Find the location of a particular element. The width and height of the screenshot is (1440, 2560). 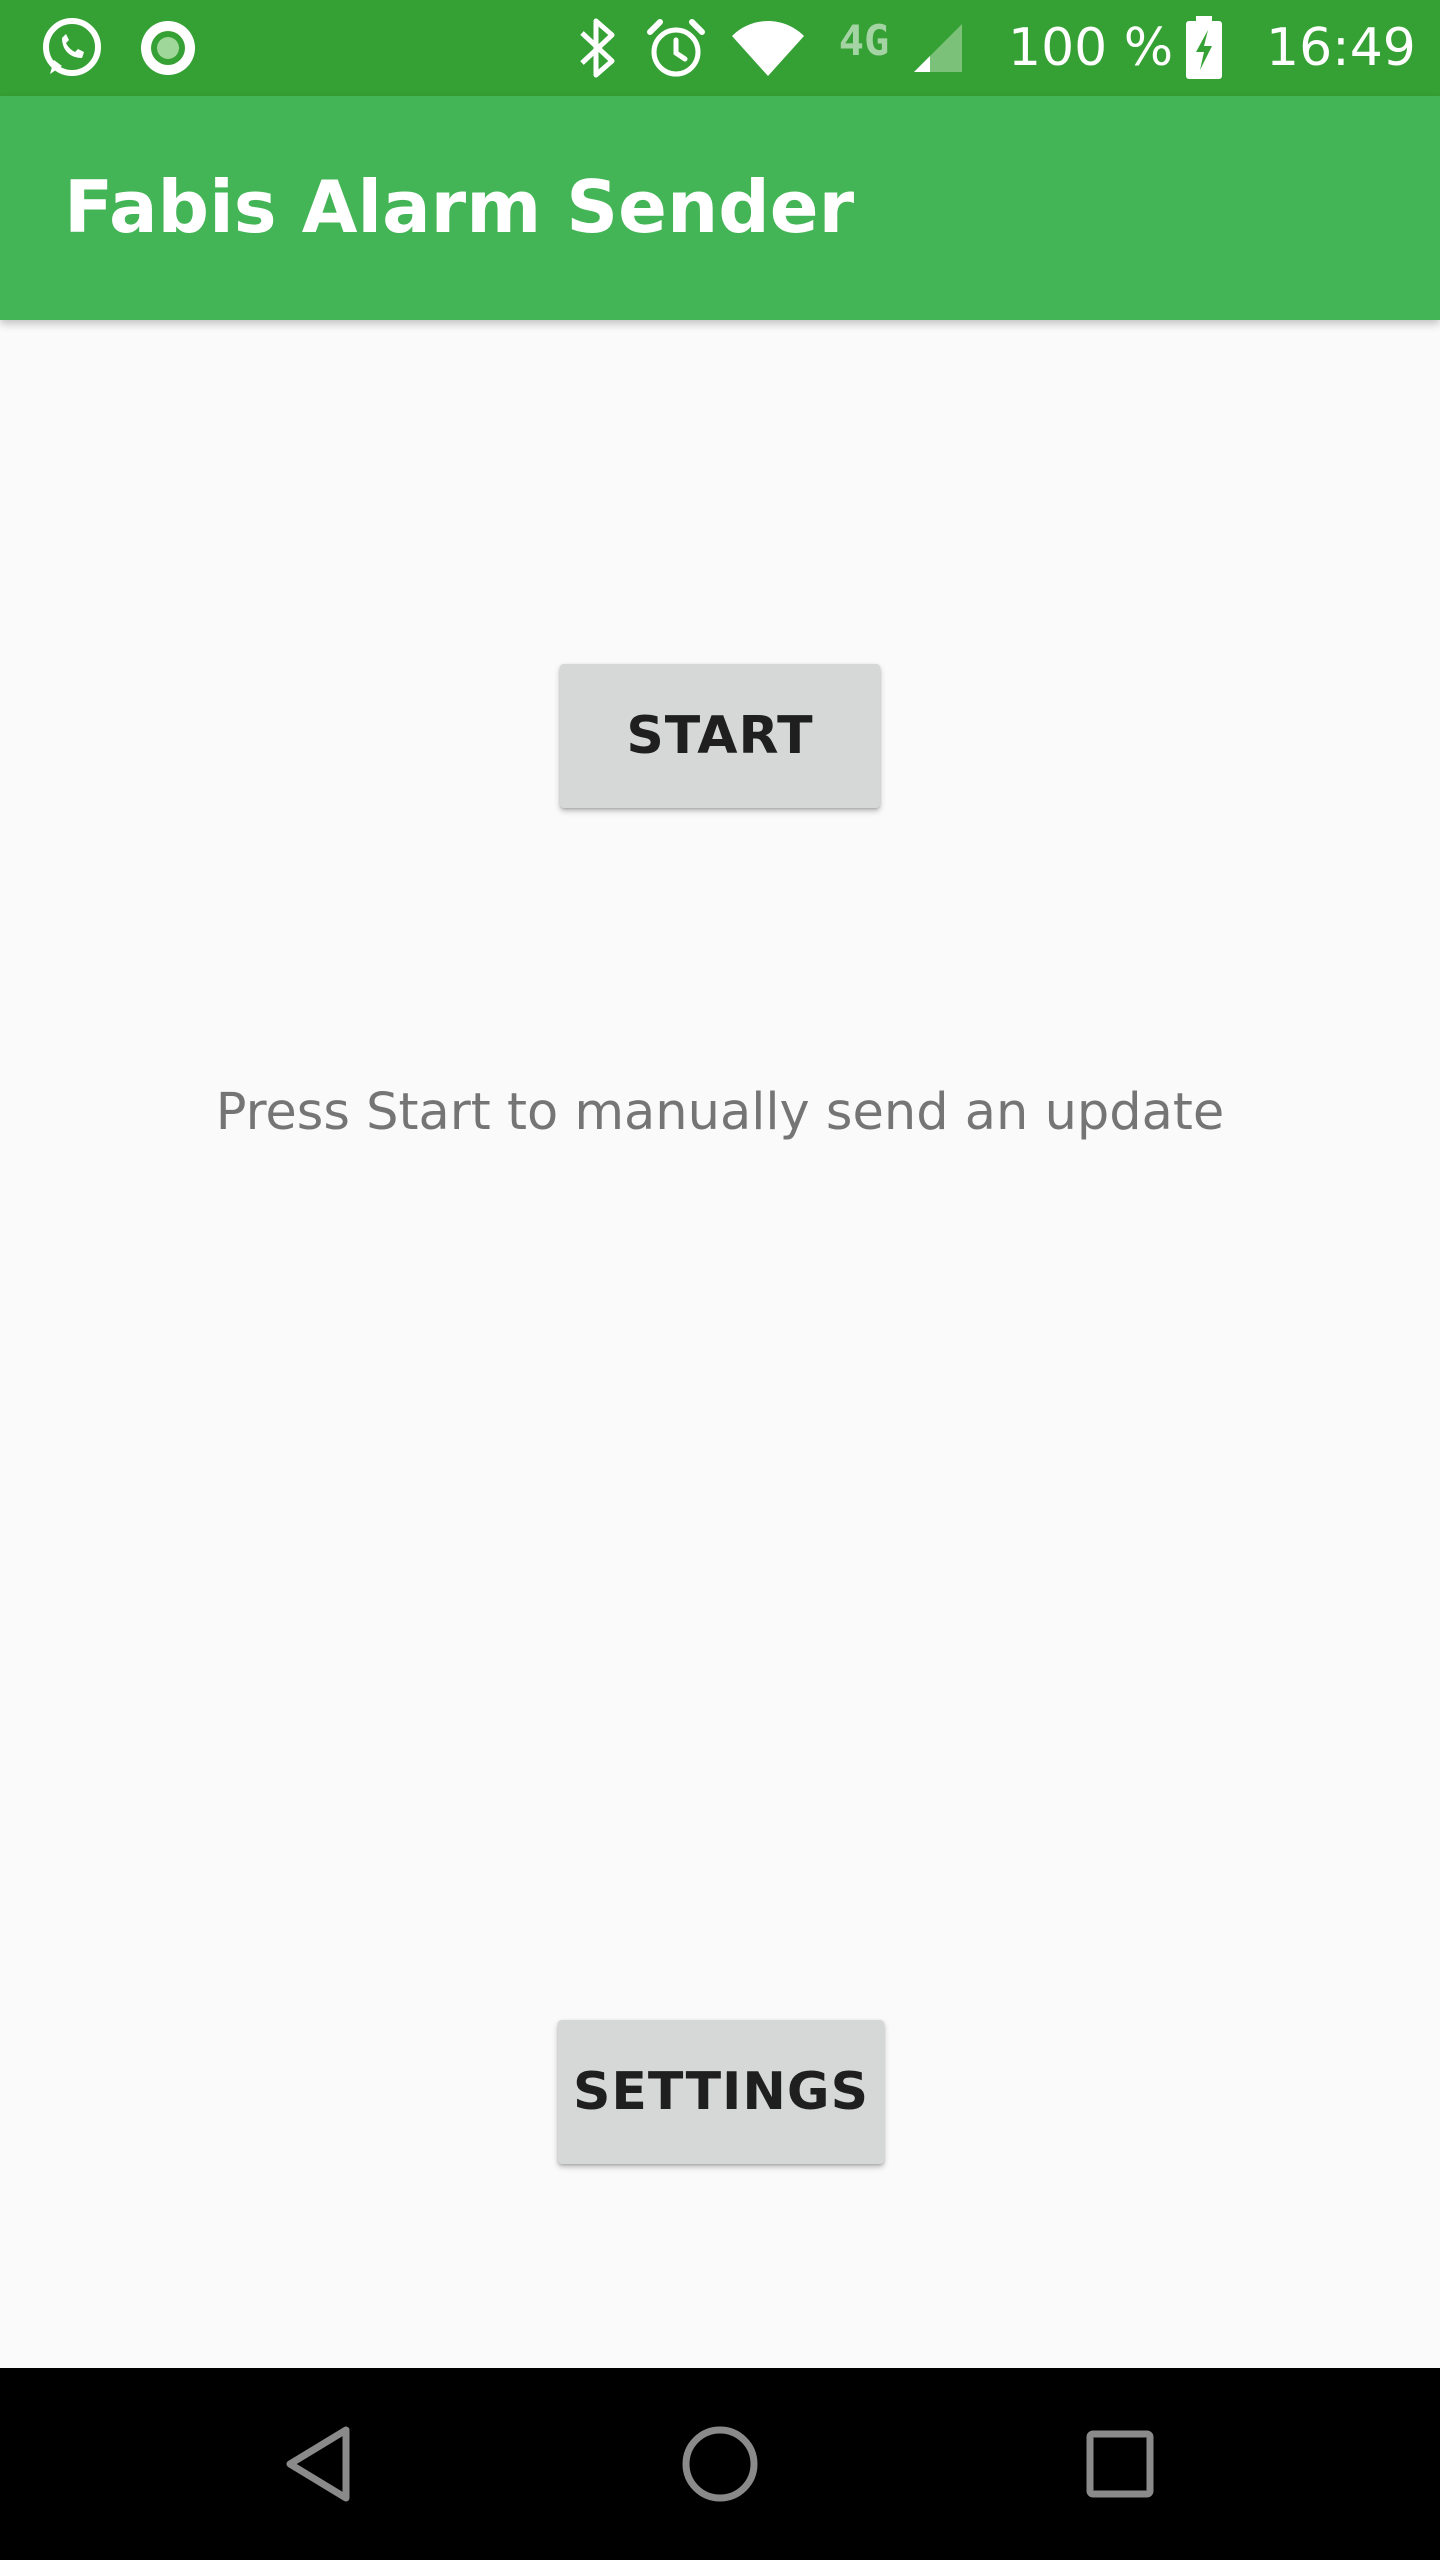

start-button: START is located at coordinates (720, 736).